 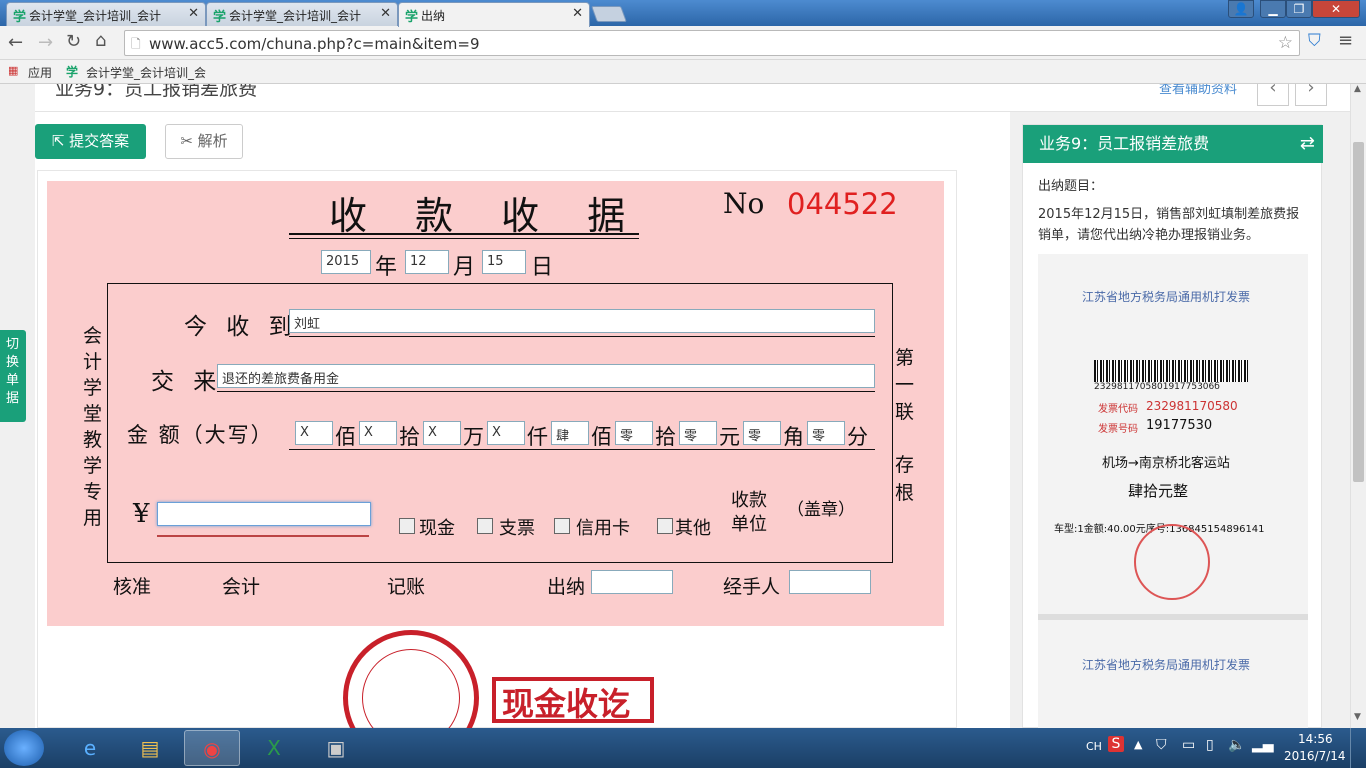 I want to click on maximize-icon: ❐, so click(x=1299, y=9).